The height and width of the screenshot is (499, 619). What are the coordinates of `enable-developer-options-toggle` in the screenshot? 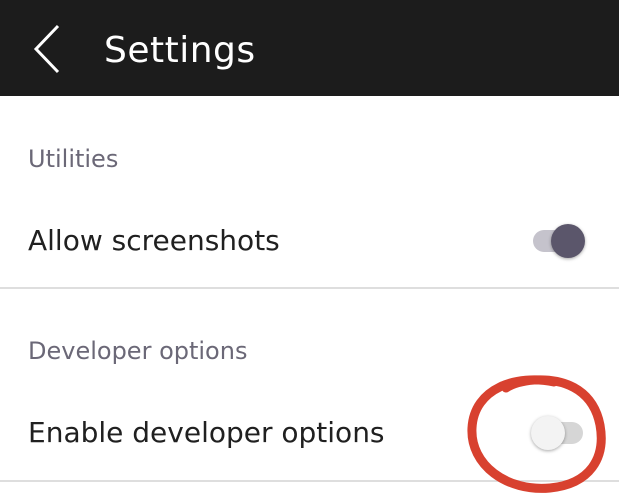 It's located at (558, 433).